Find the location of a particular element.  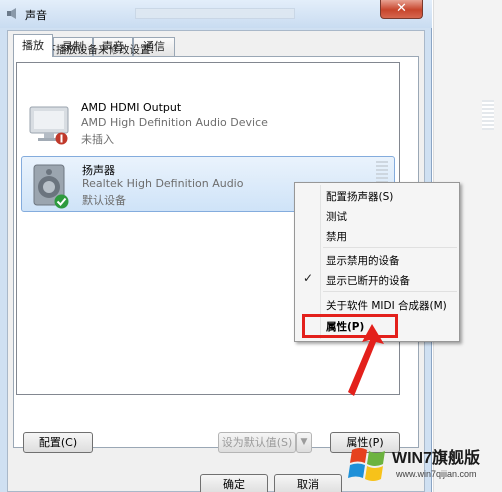

cancel-button: 取消 is located at coordinates (308, 483).